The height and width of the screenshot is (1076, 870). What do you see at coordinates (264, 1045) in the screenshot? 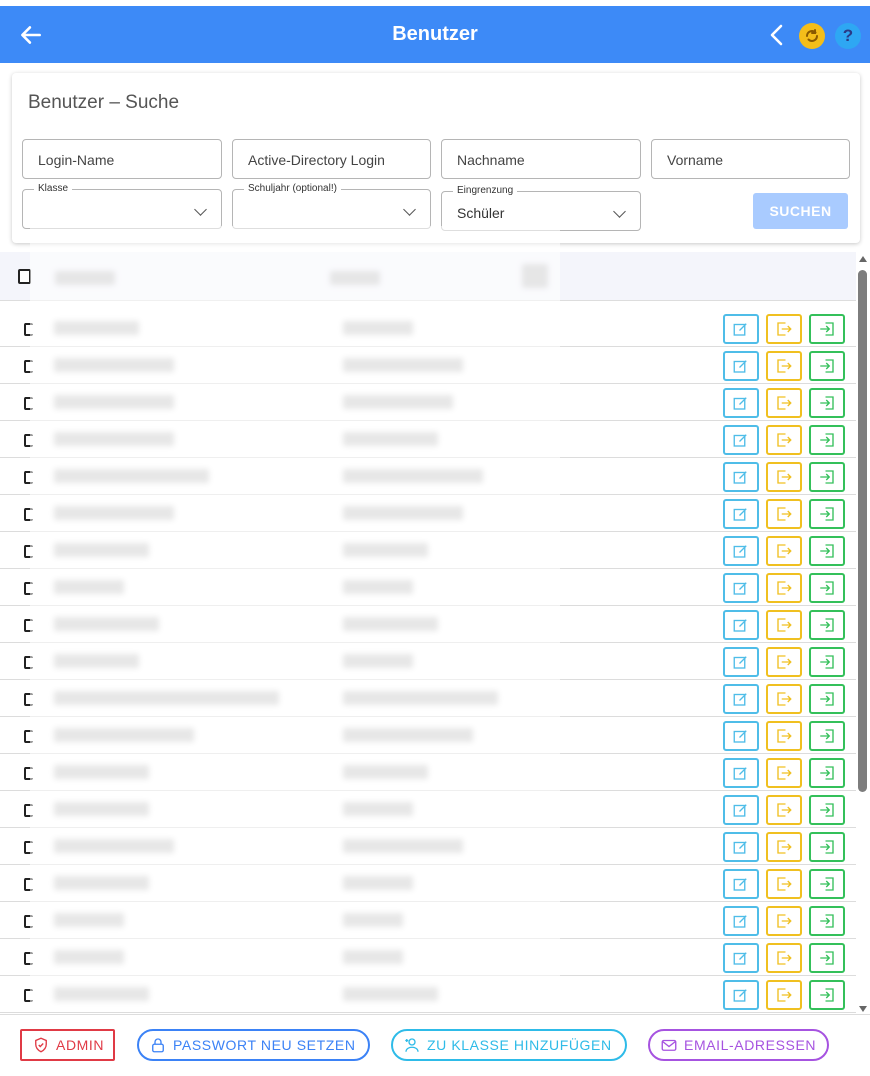
I see `reset-password-label: PASSWORT NEU SETZEN` at bounding box center [264, 1045].